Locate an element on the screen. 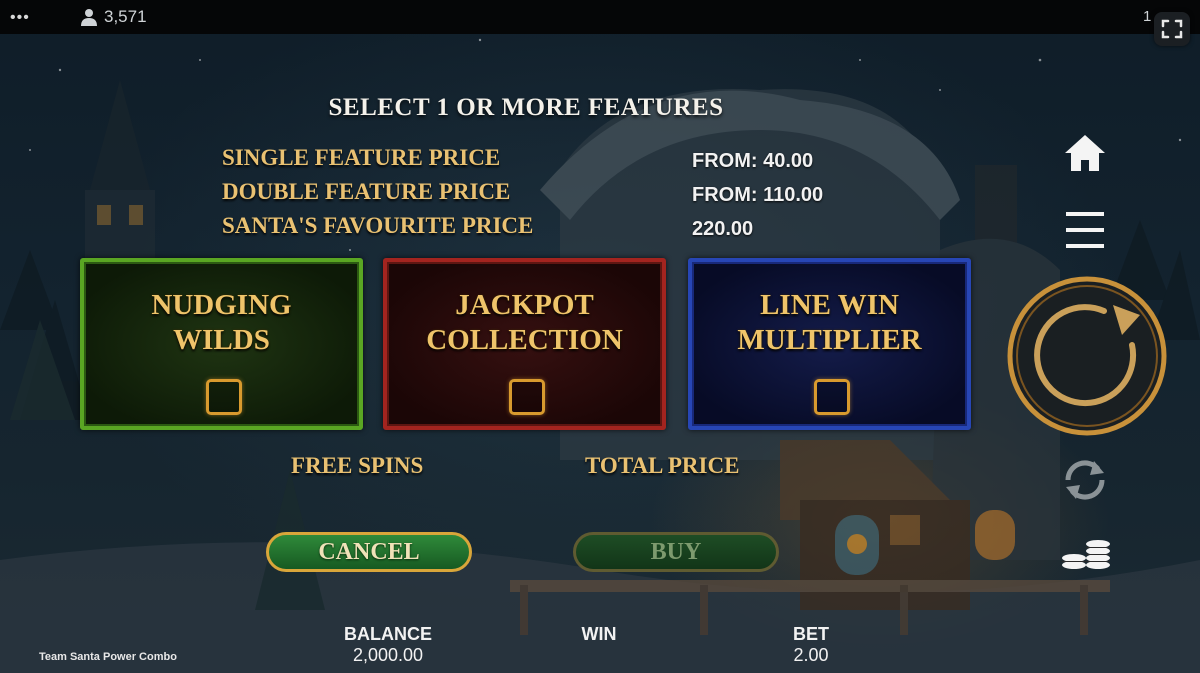 The height and width of the screenshot is (673, 1200). win-label: WIN is located at coordinates (599, 634).